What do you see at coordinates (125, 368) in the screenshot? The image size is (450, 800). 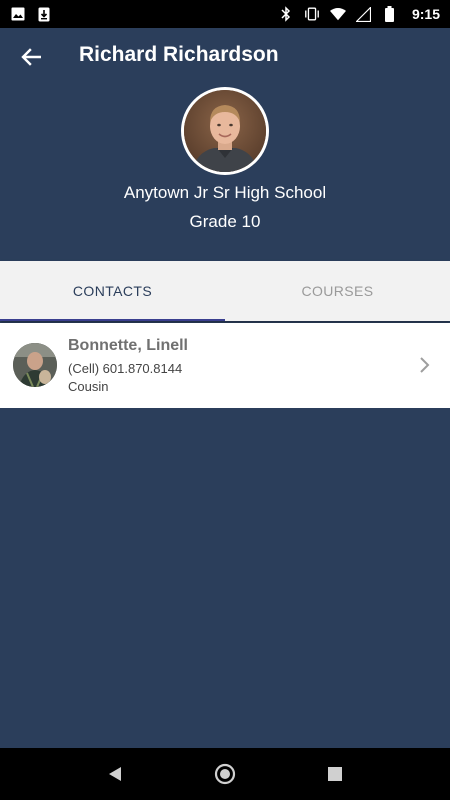 I see `contact-phone: (Cell) 601.870.8144` at bounding box center [125, 368].